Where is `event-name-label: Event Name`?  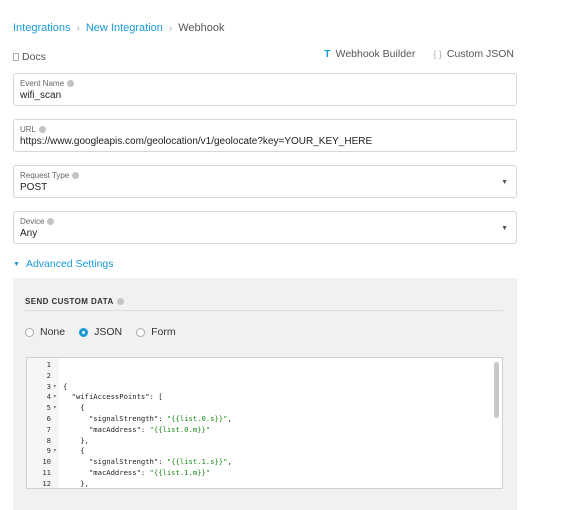
event-name-label: Event Name is located at coordinates (265, 83).